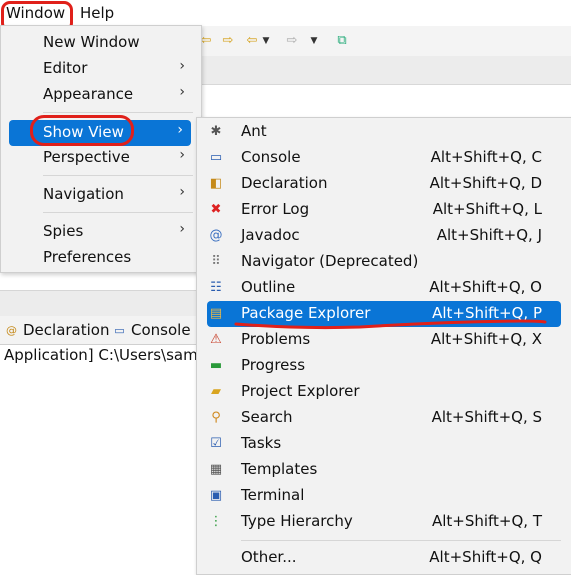 Image resolution: width=571 pixels, height=575 pixels. What do you see at coordinates (216, 157) in the screenshot?
I see `console-icon: ▭` at bounding box center [216, 157].